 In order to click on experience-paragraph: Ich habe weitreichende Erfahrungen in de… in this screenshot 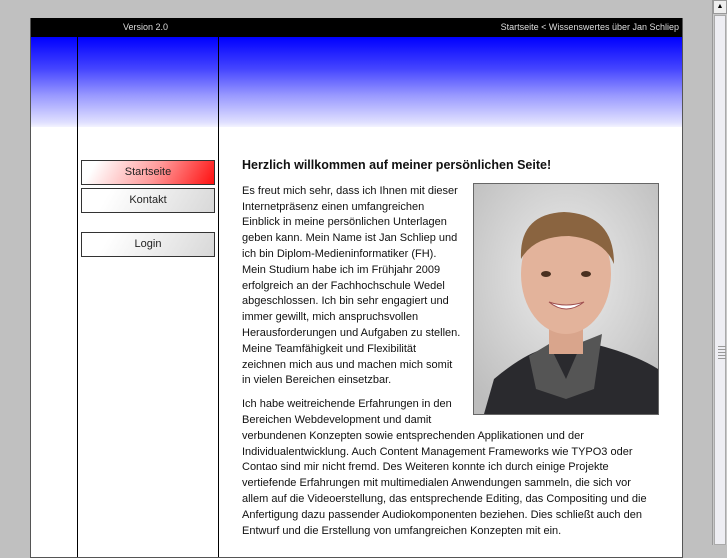, I will do `click(444, 467)`.